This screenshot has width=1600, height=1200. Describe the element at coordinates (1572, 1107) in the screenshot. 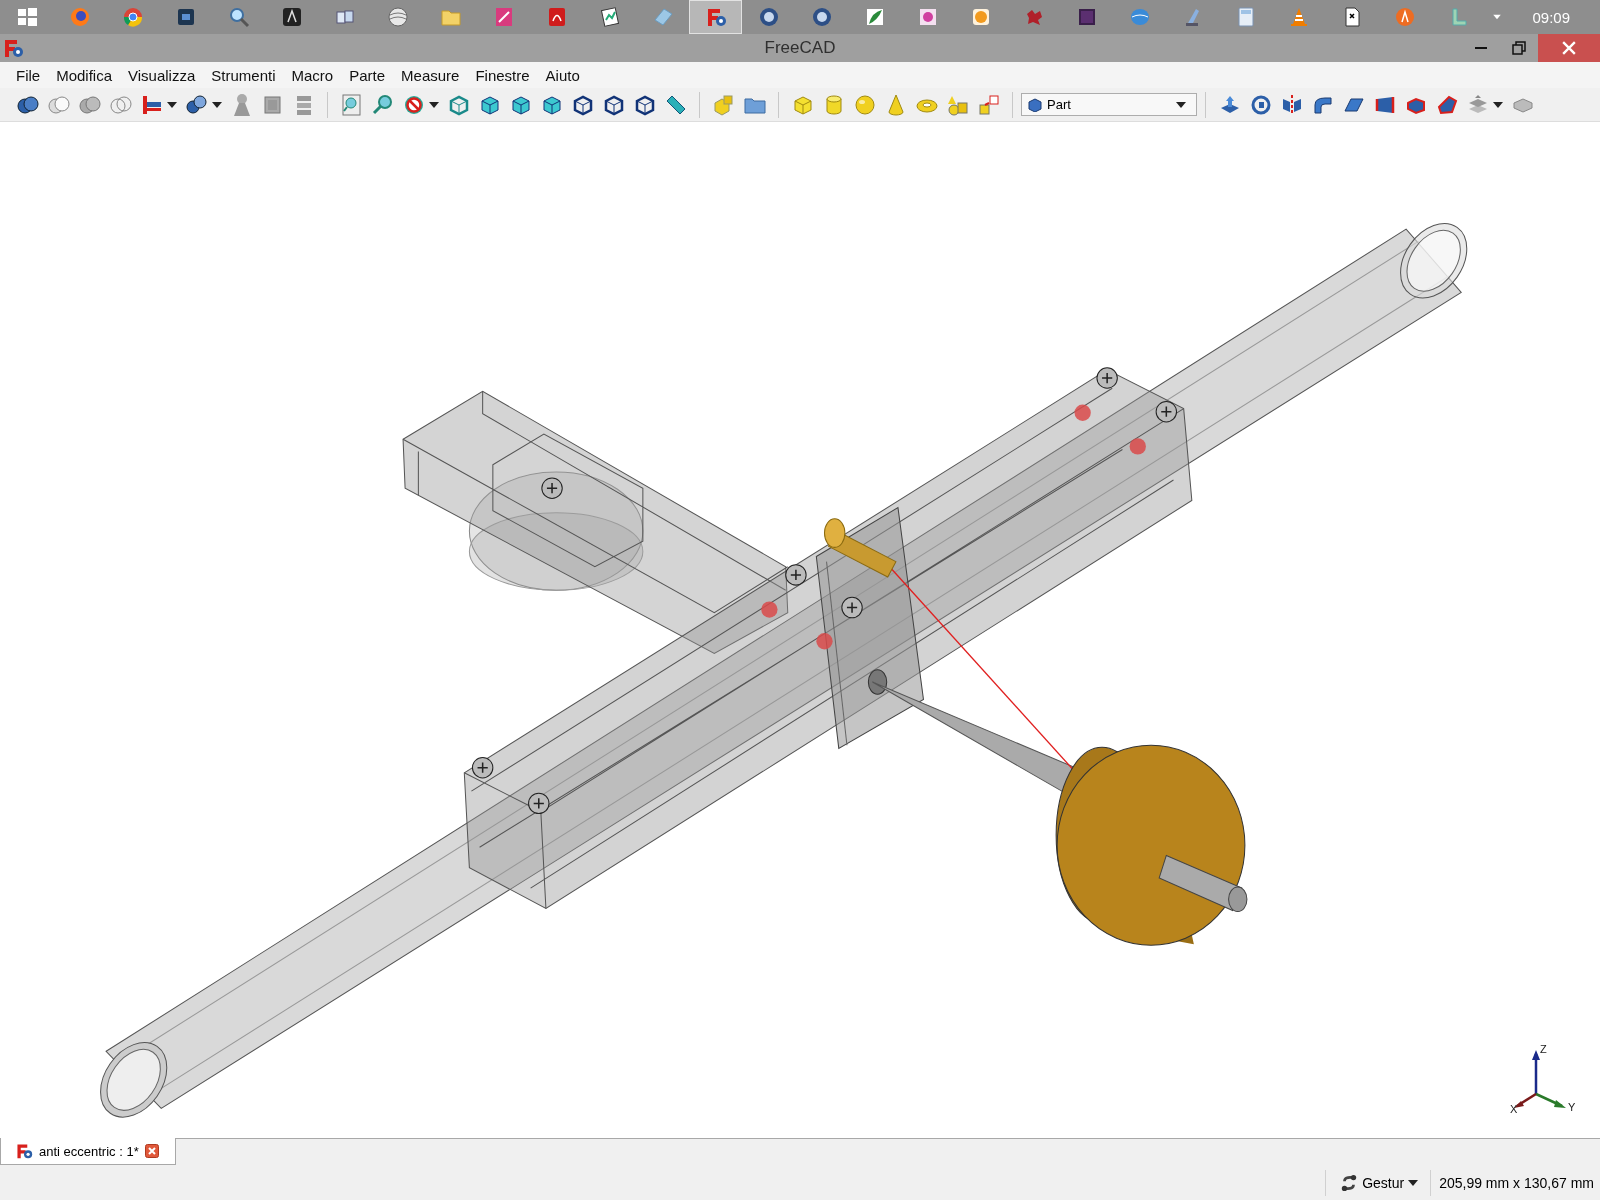

I see `axis-label: Y` at that location.